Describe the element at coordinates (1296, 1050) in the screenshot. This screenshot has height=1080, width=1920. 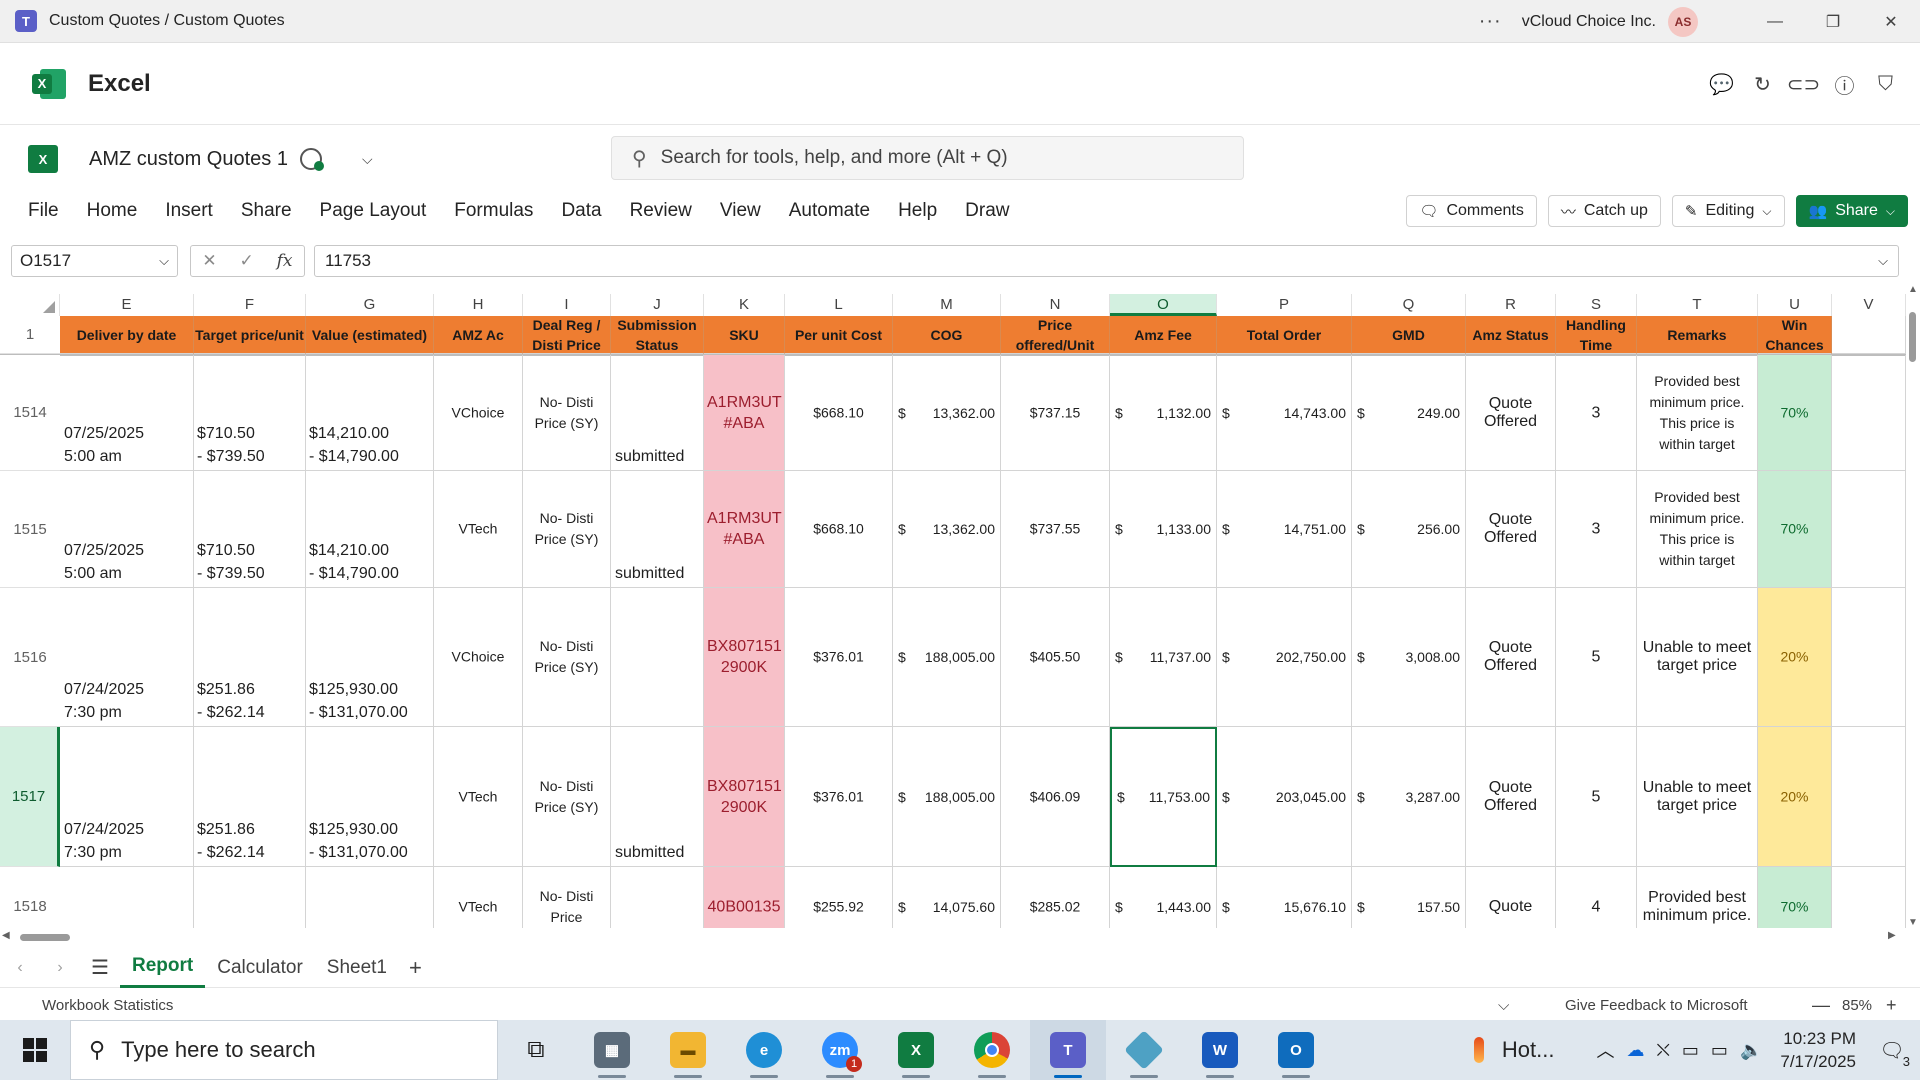
I see `outlook-app-icon: O` at that location.